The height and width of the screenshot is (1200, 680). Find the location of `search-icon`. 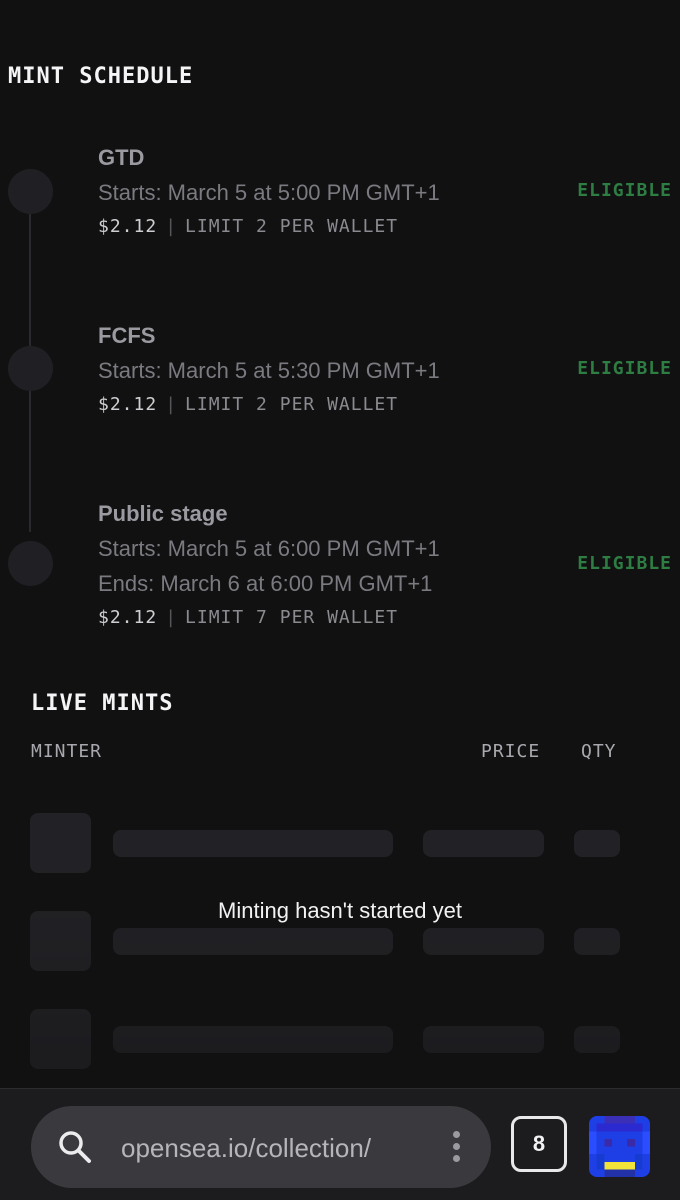

search-icon is located at coordinates (75, 1147).